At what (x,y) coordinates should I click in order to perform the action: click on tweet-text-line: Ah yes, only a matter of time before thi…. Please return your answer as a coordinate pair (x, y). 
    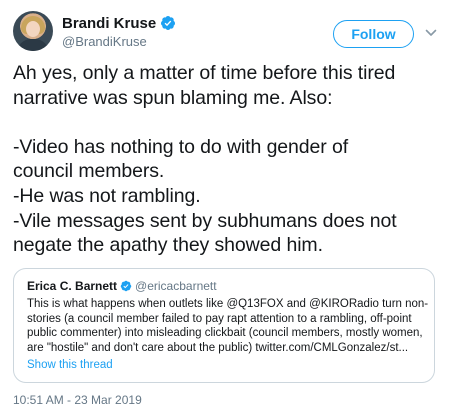
    Looking at the image, I should click on (204, 73).